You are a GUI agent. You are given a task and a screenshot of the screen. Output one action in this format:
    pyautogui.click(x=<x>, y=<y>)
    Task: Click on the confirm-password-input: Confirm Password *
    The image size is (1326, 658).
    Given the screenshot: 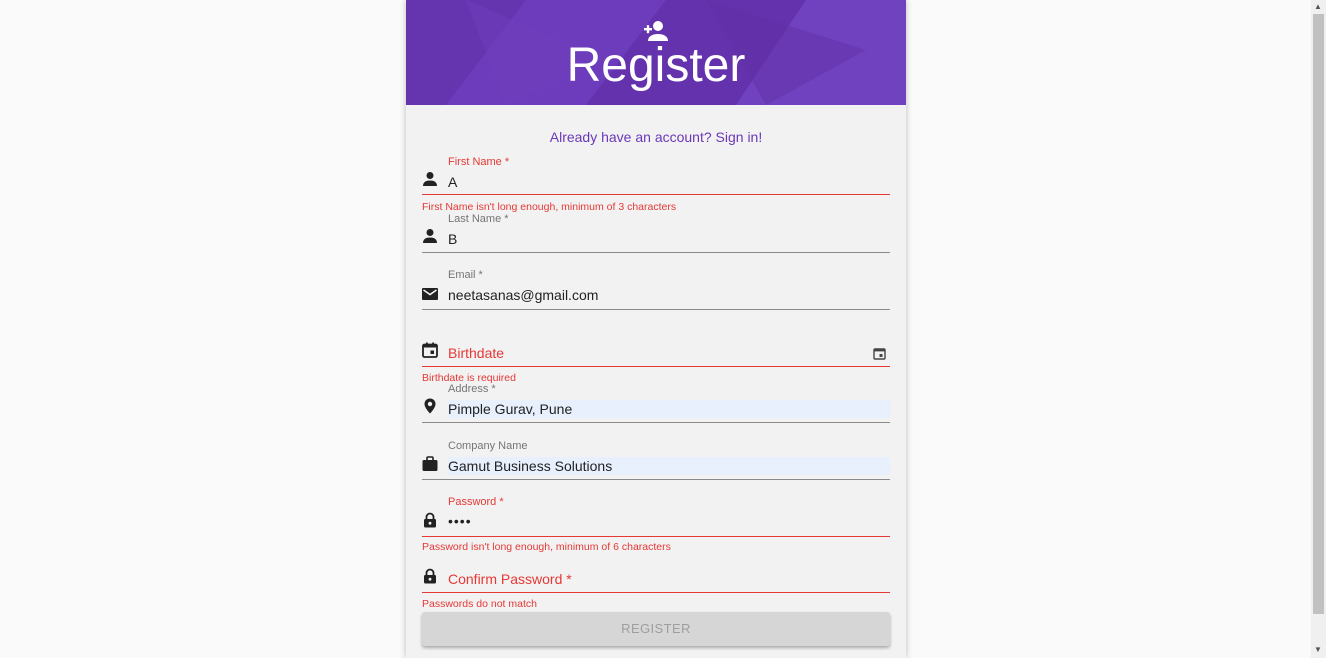 What is the action you would take?
    pyautogui.click(x=669, y=579)
    